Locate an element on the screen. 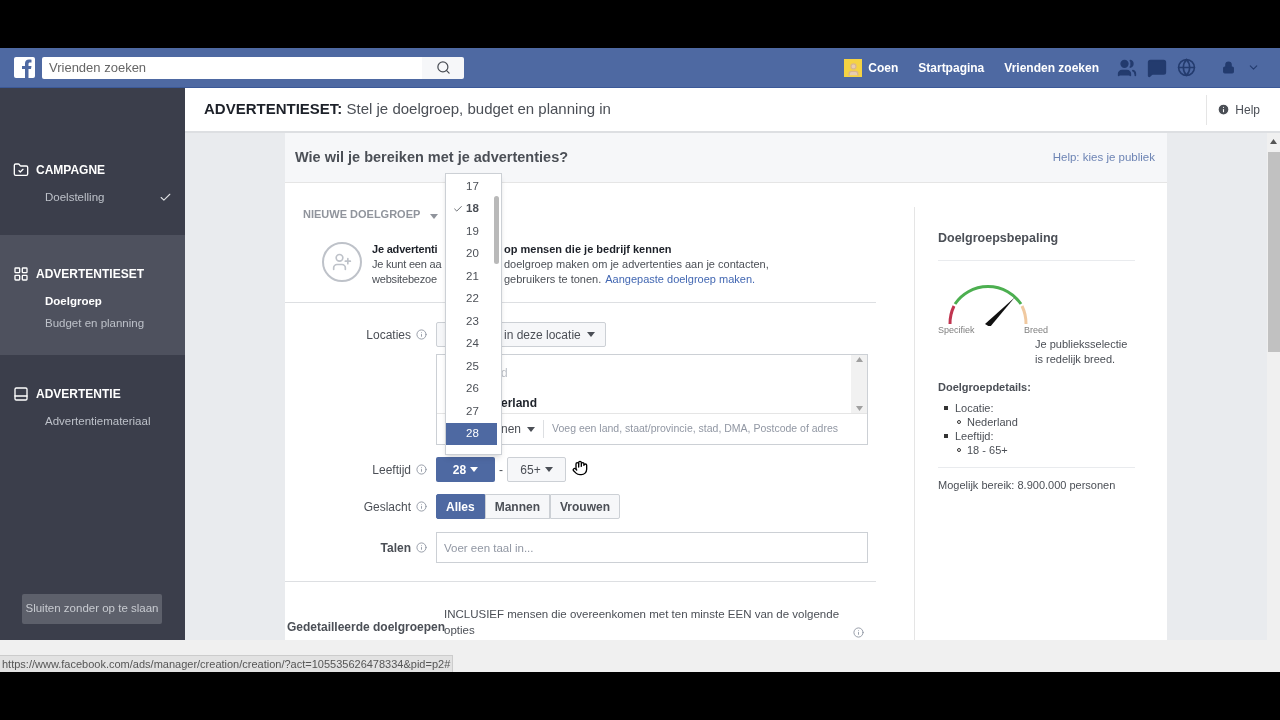 This screenshot has width=1280, height=720. details-title: Doelgroepdetails: is located at coordinates (985, 388).